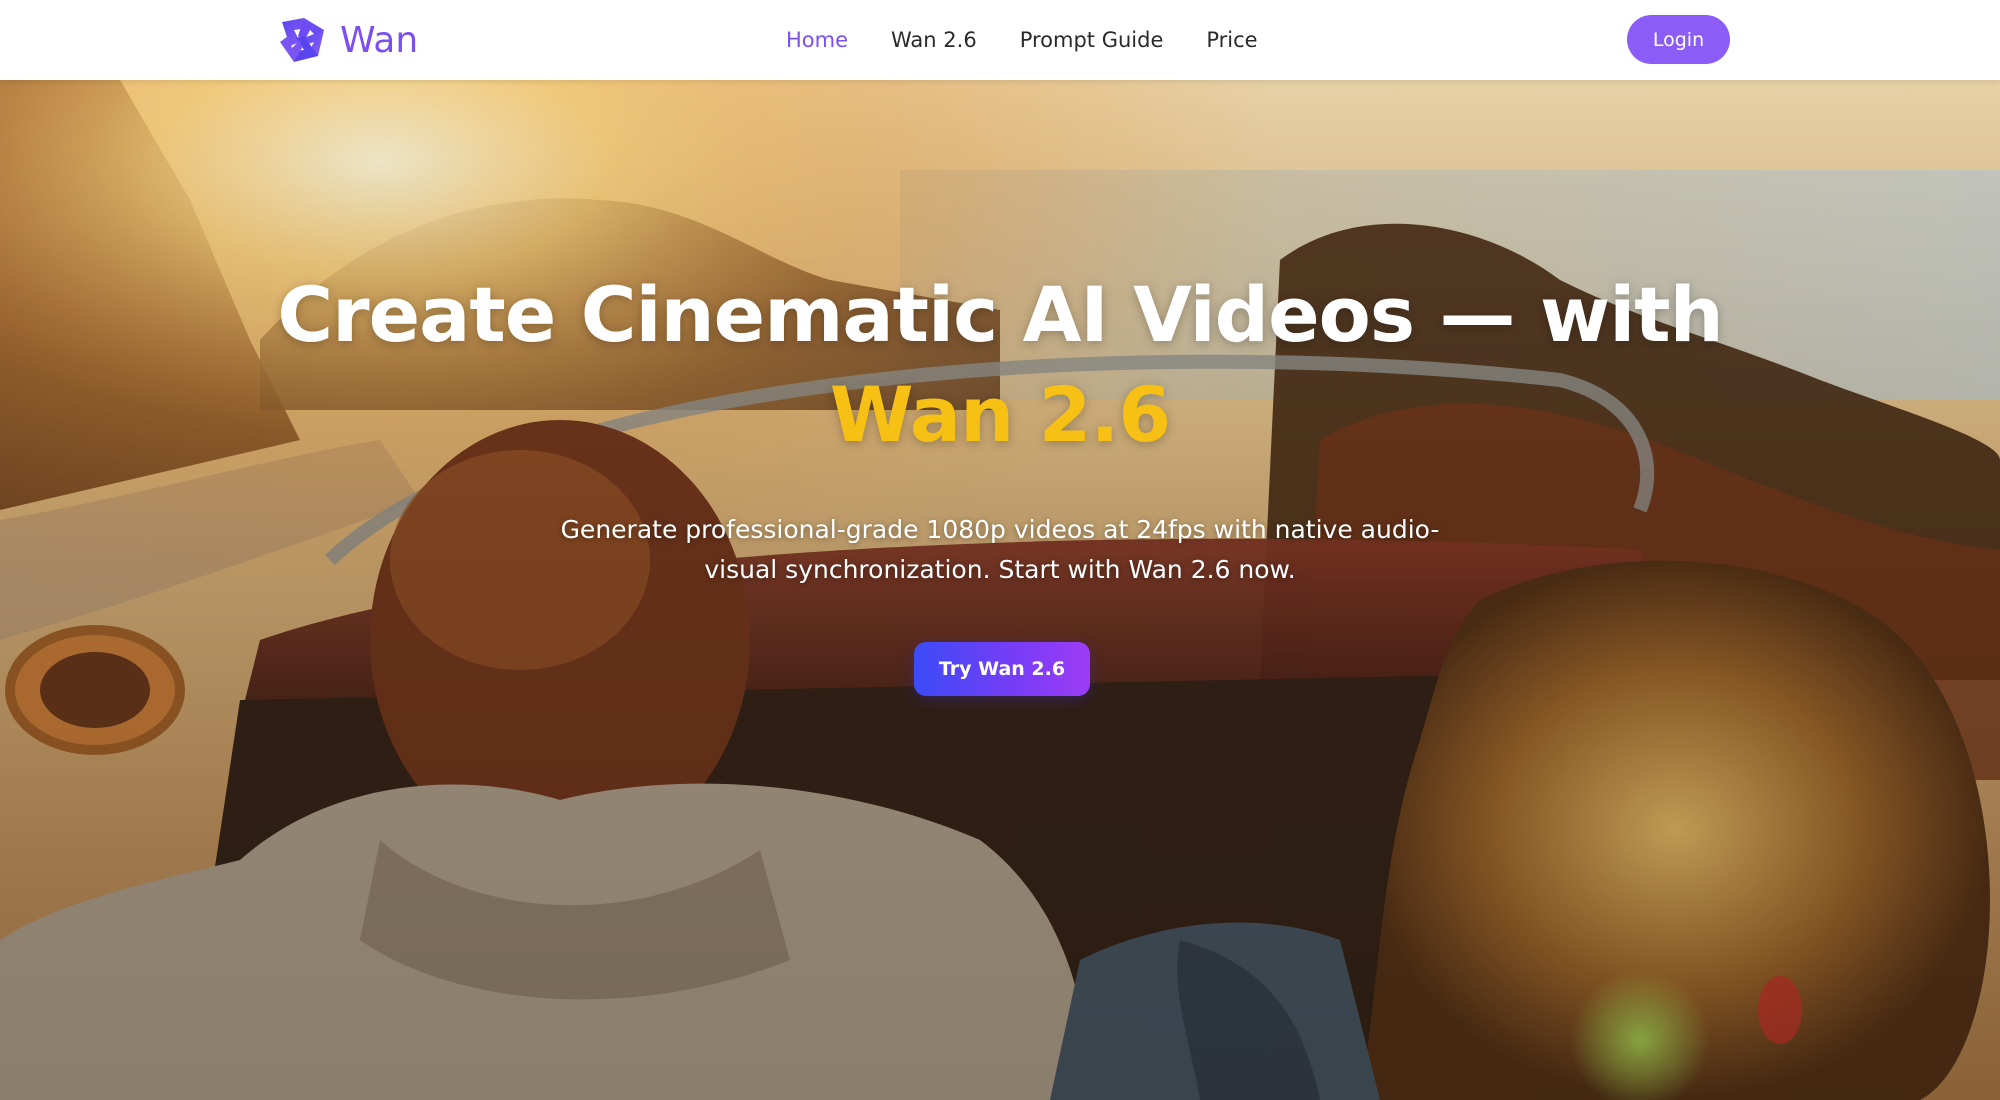 This screenshot has height=1100, width=2000. What do you see at coordinates (1678, 39) in the screenshot?
I see `login-button: Login` at bounding box center [1678, 39].